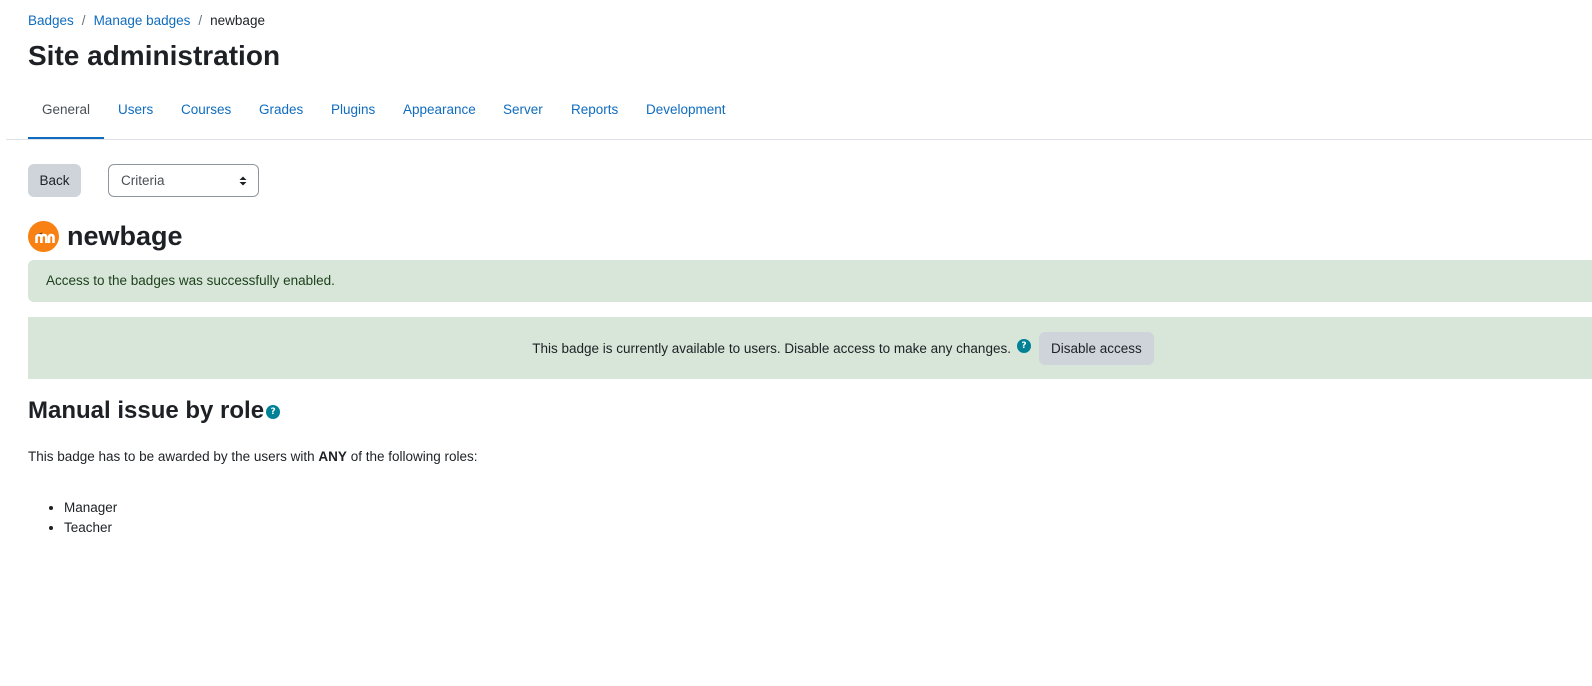  I want to click on breadcrumb: Badges / Manage badges / newbage, so click(146, 20).